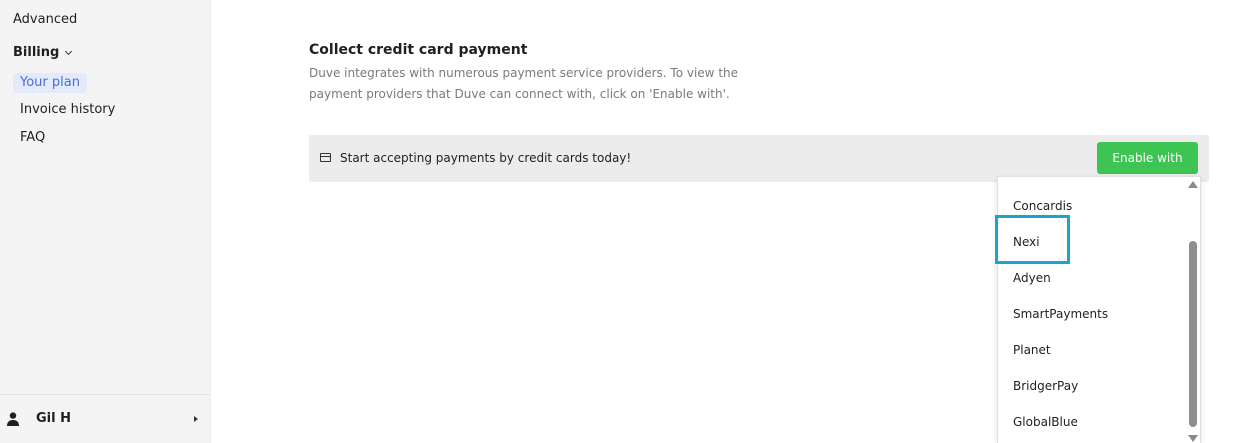 The image size is (1249, 443). Describe the element at coordinates (1032, 350) in the screenshot. I see `dropdown-option-planet: Planet` at that location.